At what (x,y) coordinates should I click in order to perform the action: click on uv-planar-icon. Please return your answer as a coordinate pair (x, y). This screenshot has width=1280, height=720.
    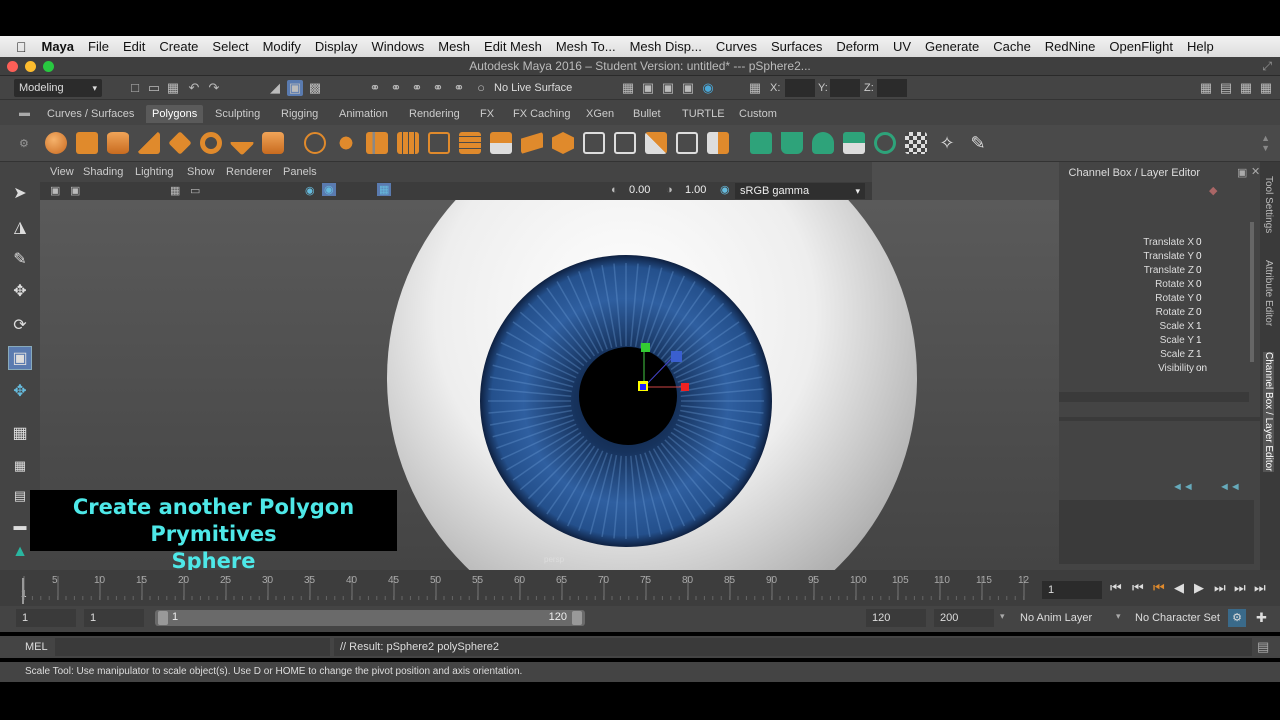
    Looking at the image, I should click on (761, 143).